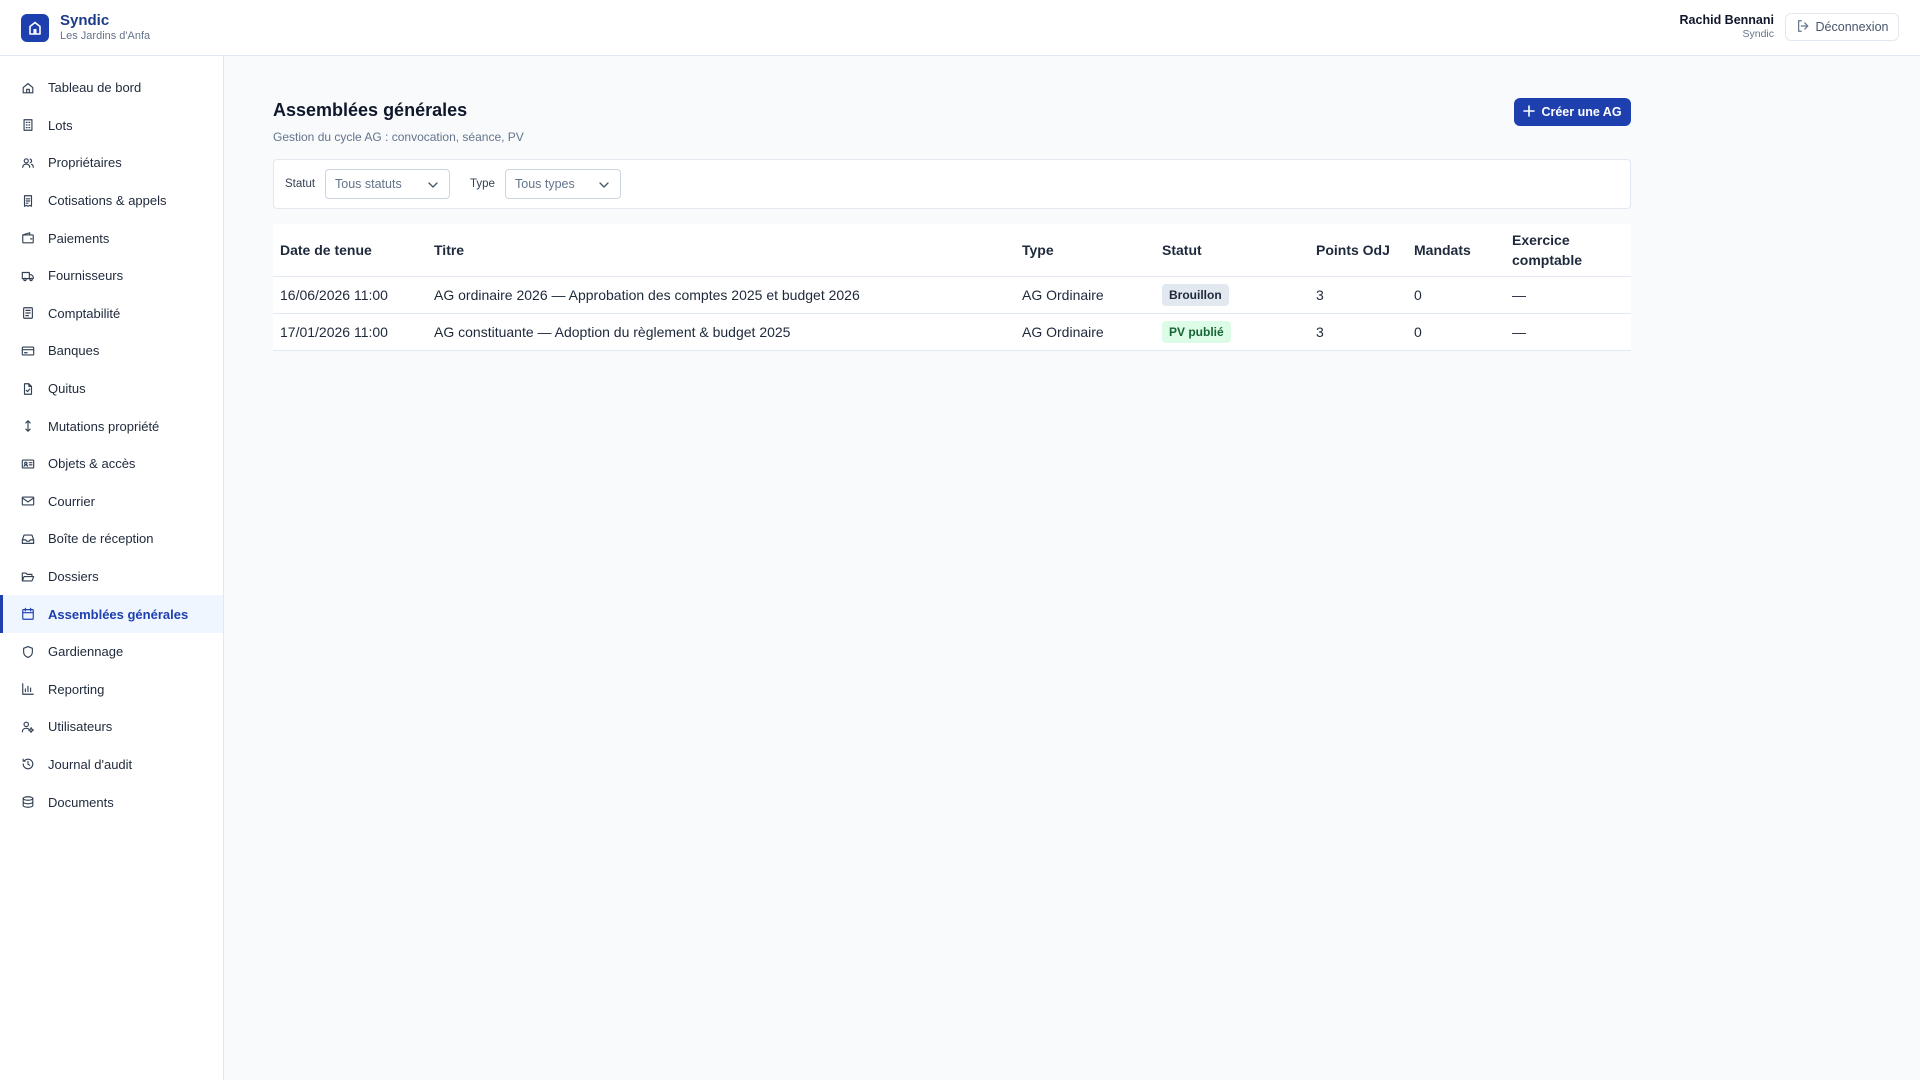 The width and height of the screenshot is (1920, 1080). Describe the element at coordinates (28, 727) in the screenshot. I see `user-cog-icon` at that location.